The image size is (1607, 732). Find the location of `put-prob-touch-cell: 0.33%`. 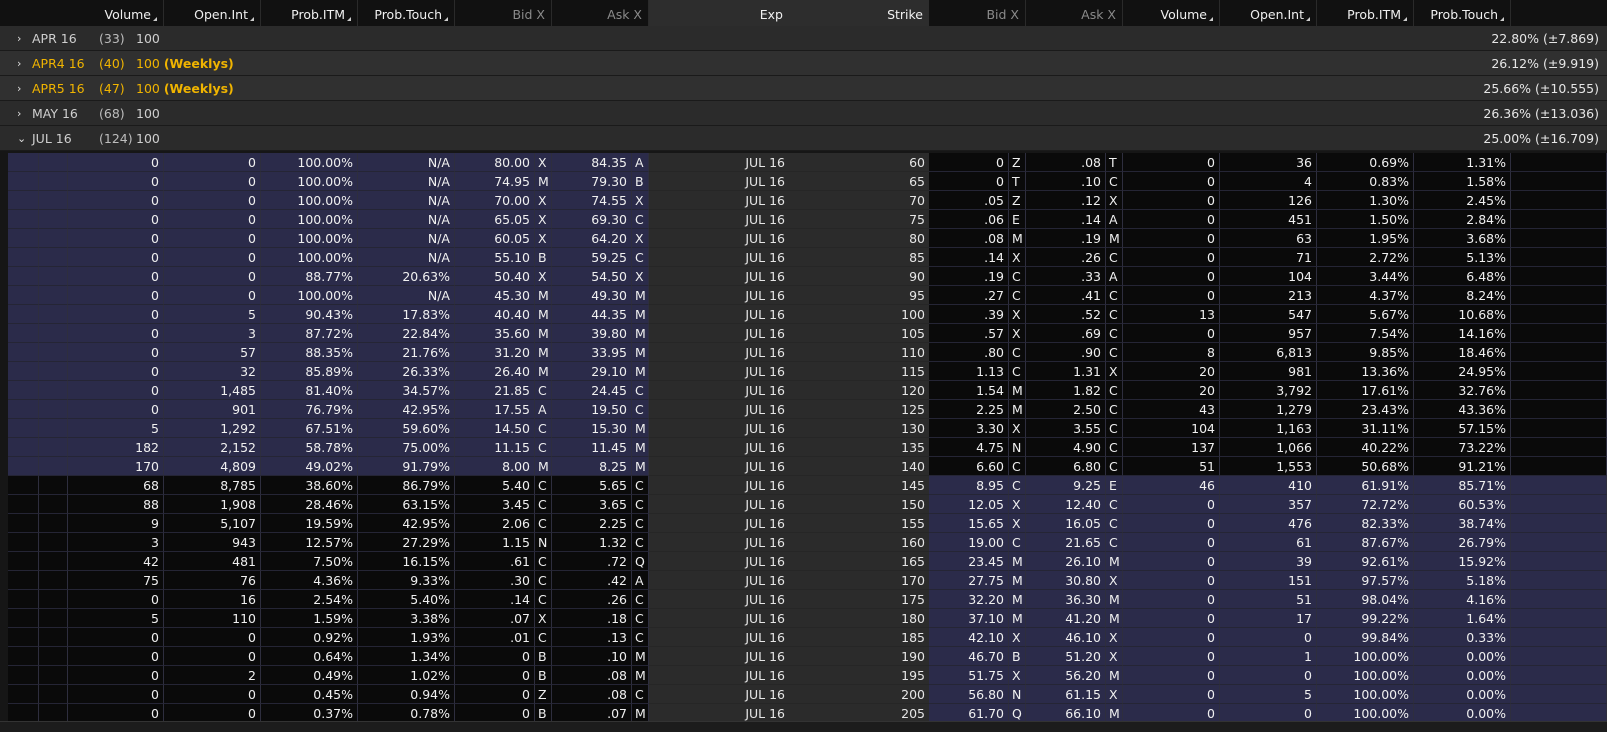

put-prob-touch-cell: 0.33% is located at coordinates (1462, 637).